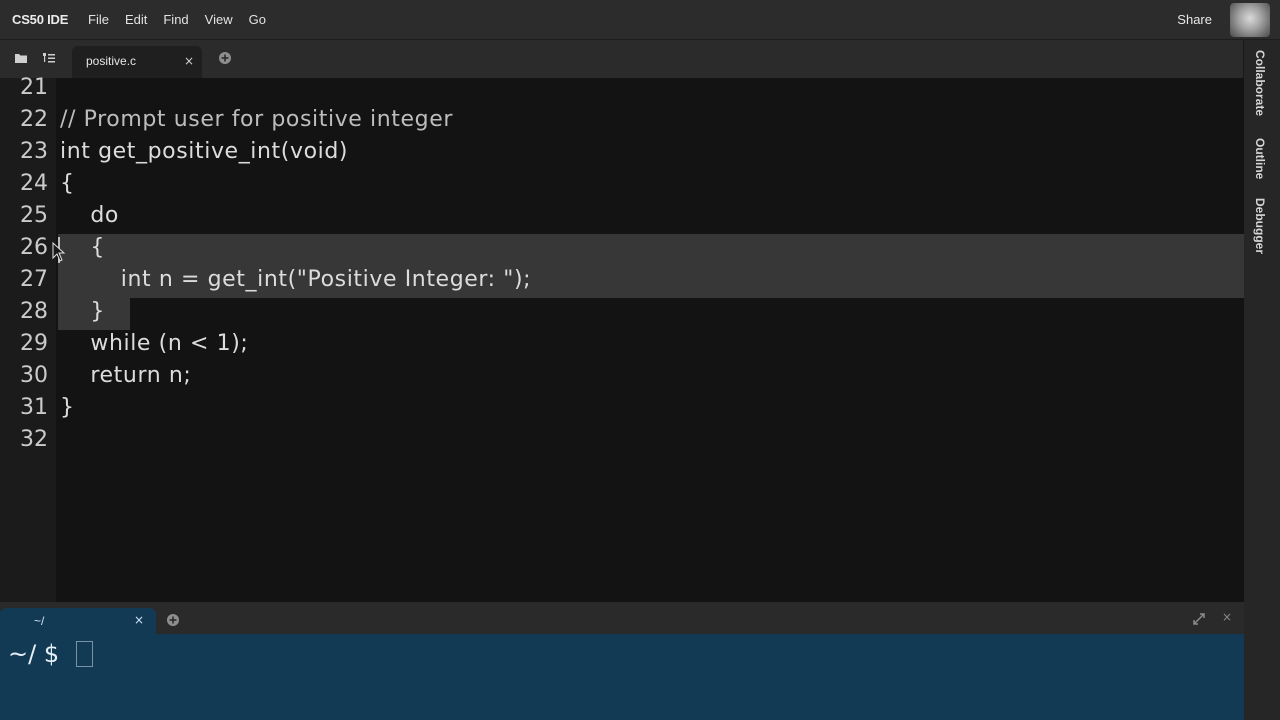 Image resolution: width=1280 pixels, height=720 pixels. Describe the element at coordinates (34, 654) in the screenshot. I see `terminal-prompt: ~/ $` at that location.